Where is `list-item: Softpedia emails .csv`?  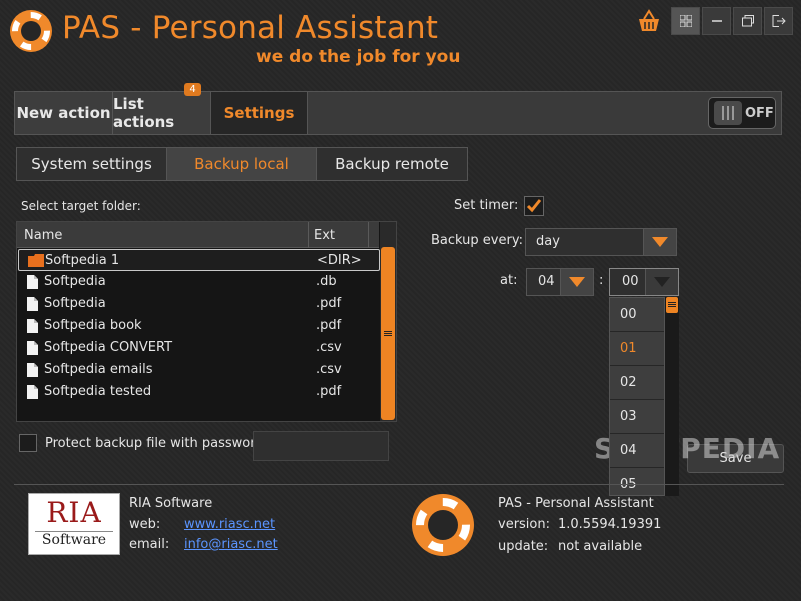 list-item: Softpedia emails .csv is located at coordinates (199, 370).